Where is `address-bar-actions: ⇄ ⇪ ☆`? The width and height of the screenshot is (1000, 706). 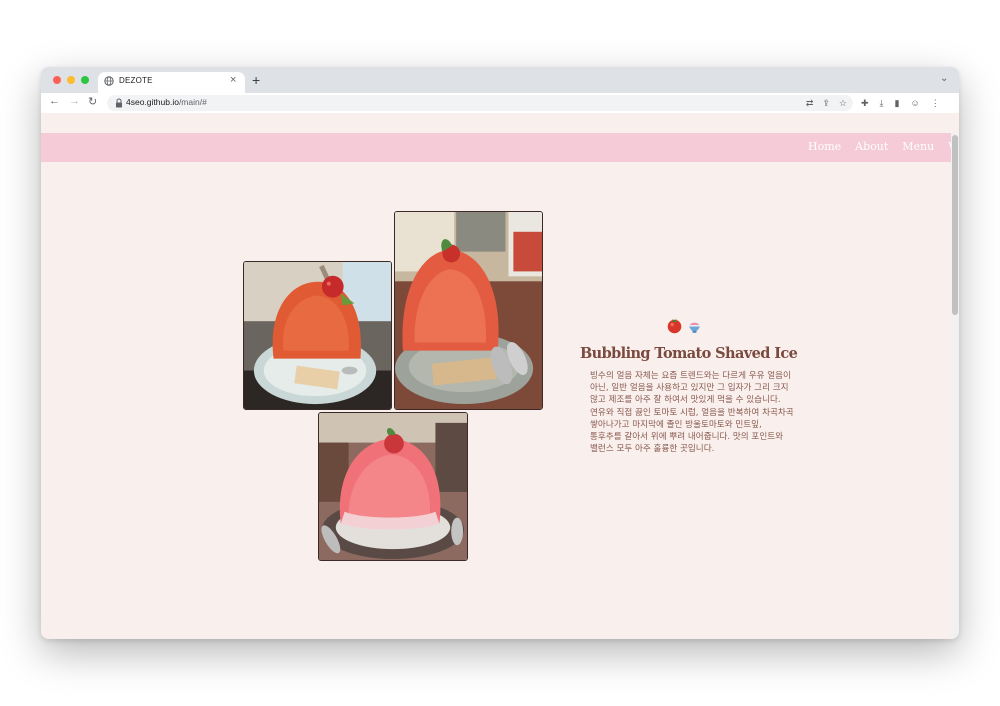
address-bar-actions: ⇄ ⇪ ☆ is located at coordinates (826, 103).